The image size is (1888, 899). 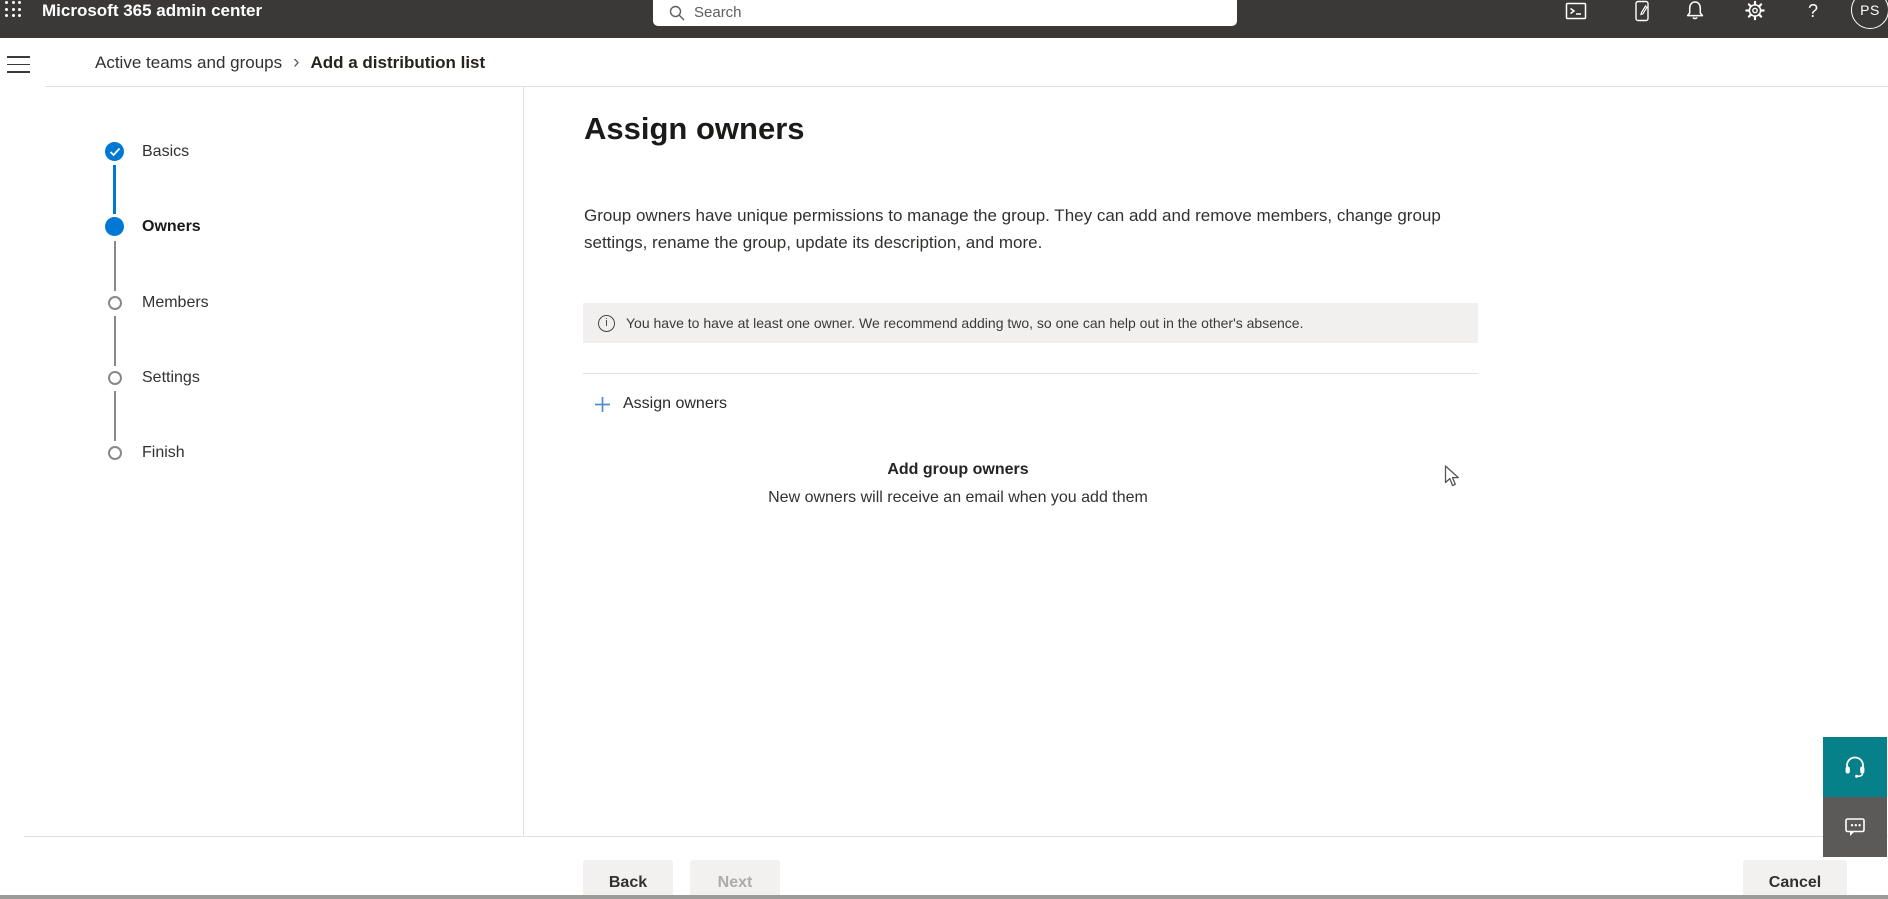 What do you see at coordinates (171, 227) in the screenshot?
I see `step-owners-label: Owners` at bounding box center [171, 227].